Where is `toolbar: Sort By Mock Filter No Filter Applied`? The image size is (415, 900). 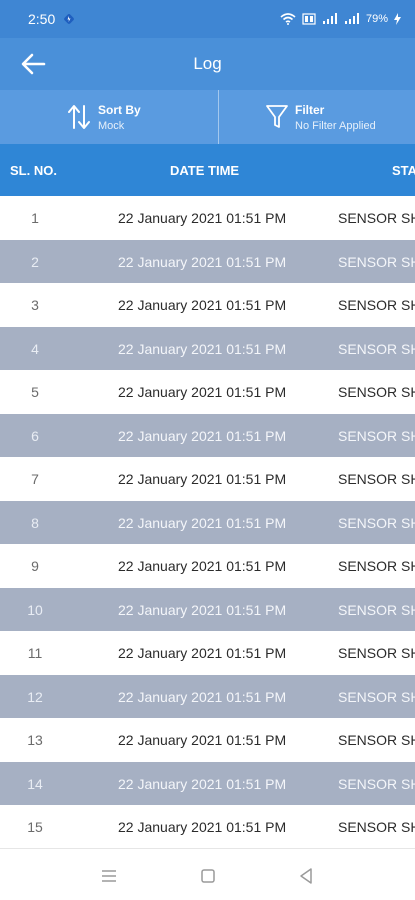 toolbar: Sort By Mock Filter No Filter Applied is located at coordinates (207, 117).